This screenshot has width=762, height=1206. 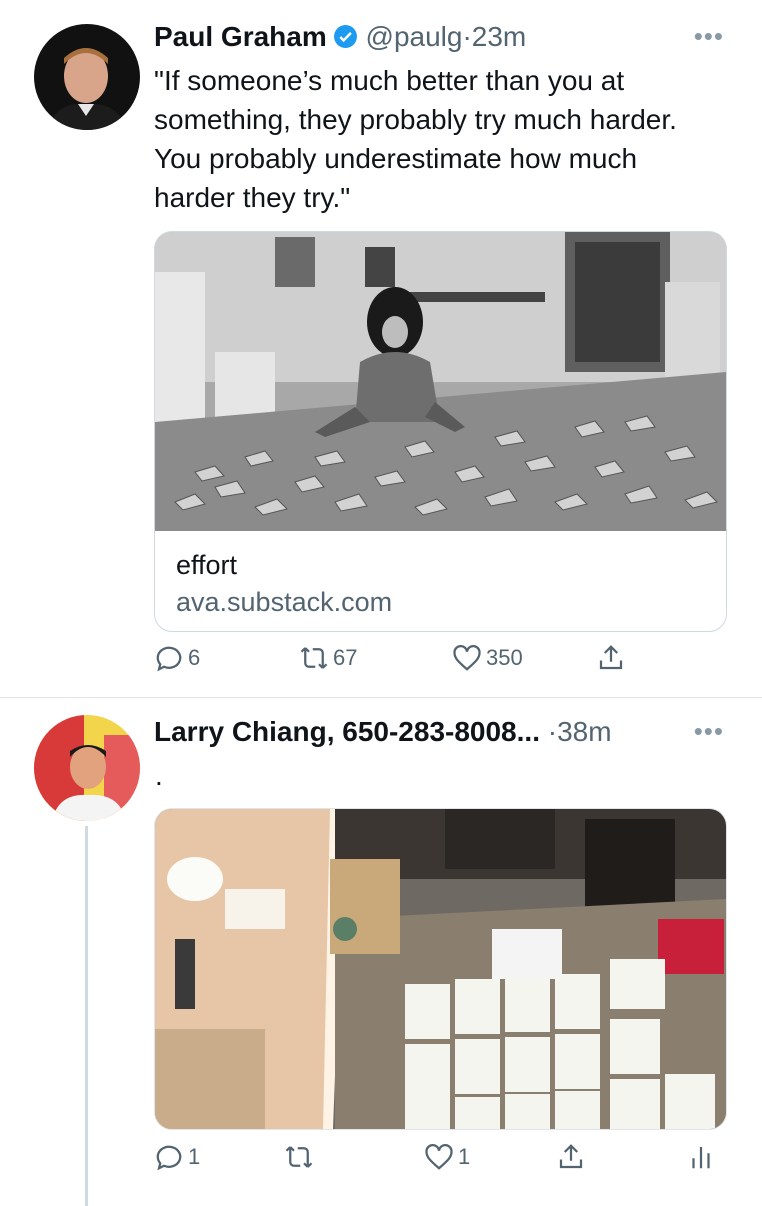 I want to click on retweet-button: 67, so click(x=328, y=658).